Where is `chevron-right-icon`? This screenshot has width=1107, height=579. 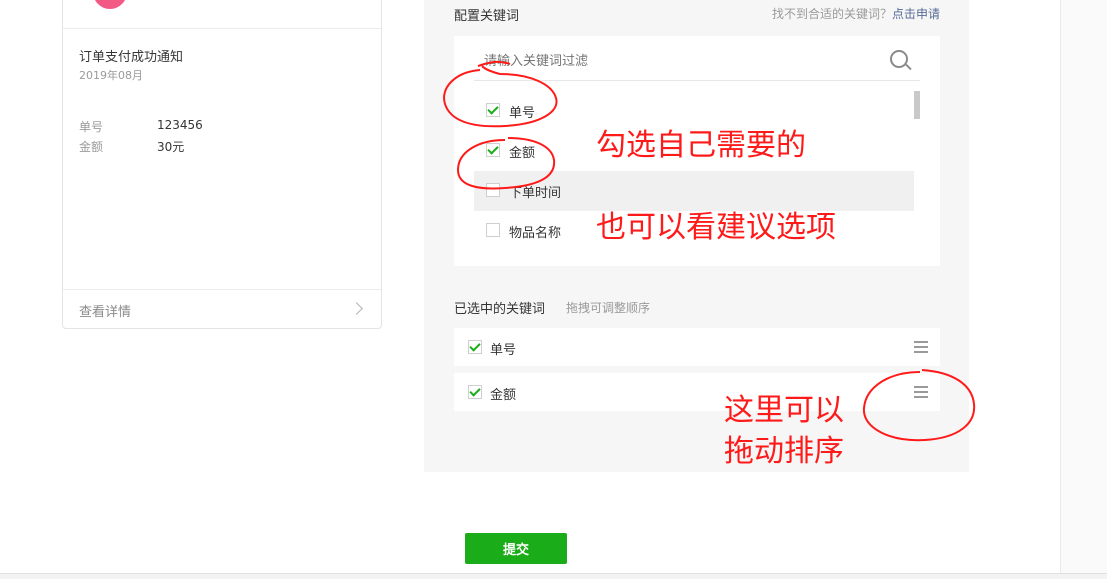
chevron-right-icon is located at coordinates (356, 308).